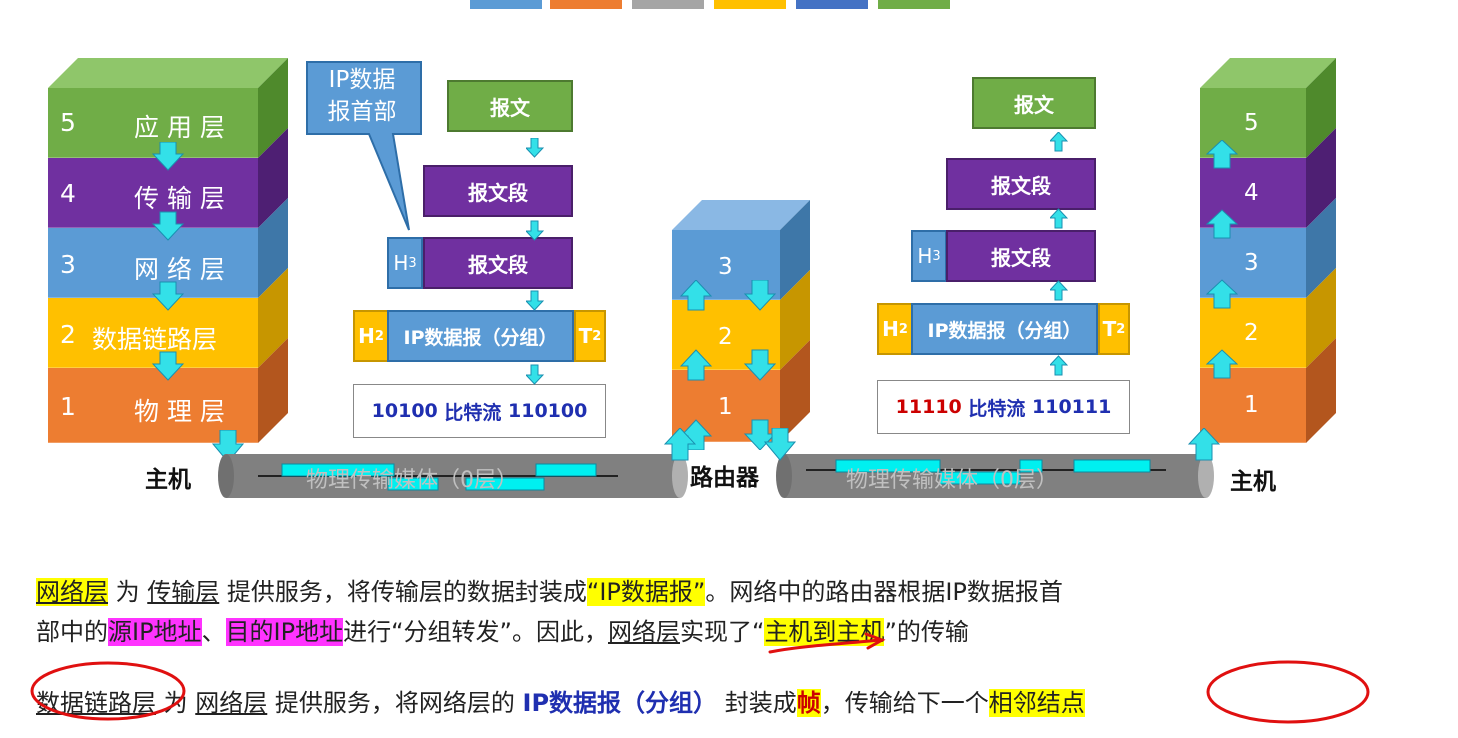 The image size is (1458, 738). What do you see at coordinates (362, 80) in the screenshot?
I see `callout-line-1: IP数据` at bounding box center [362, 80].